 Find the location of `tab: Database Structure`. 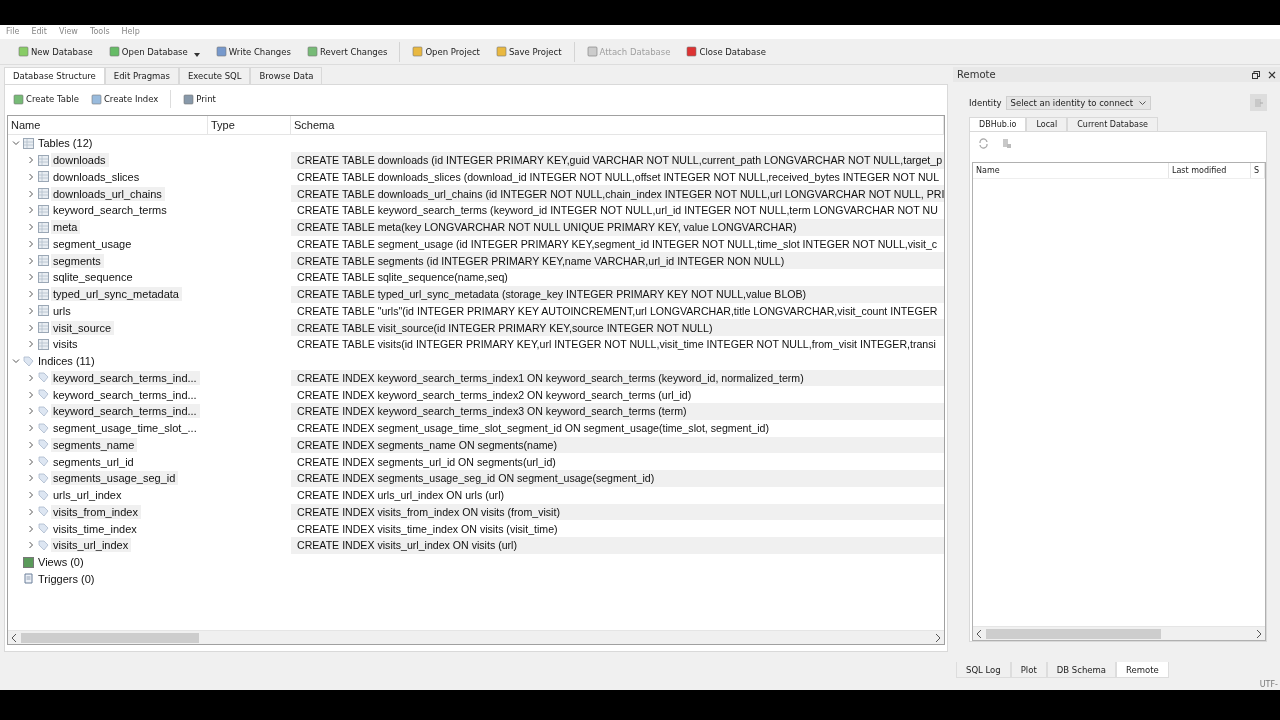

tab: Database Structure is located at coordinates (54, 75).